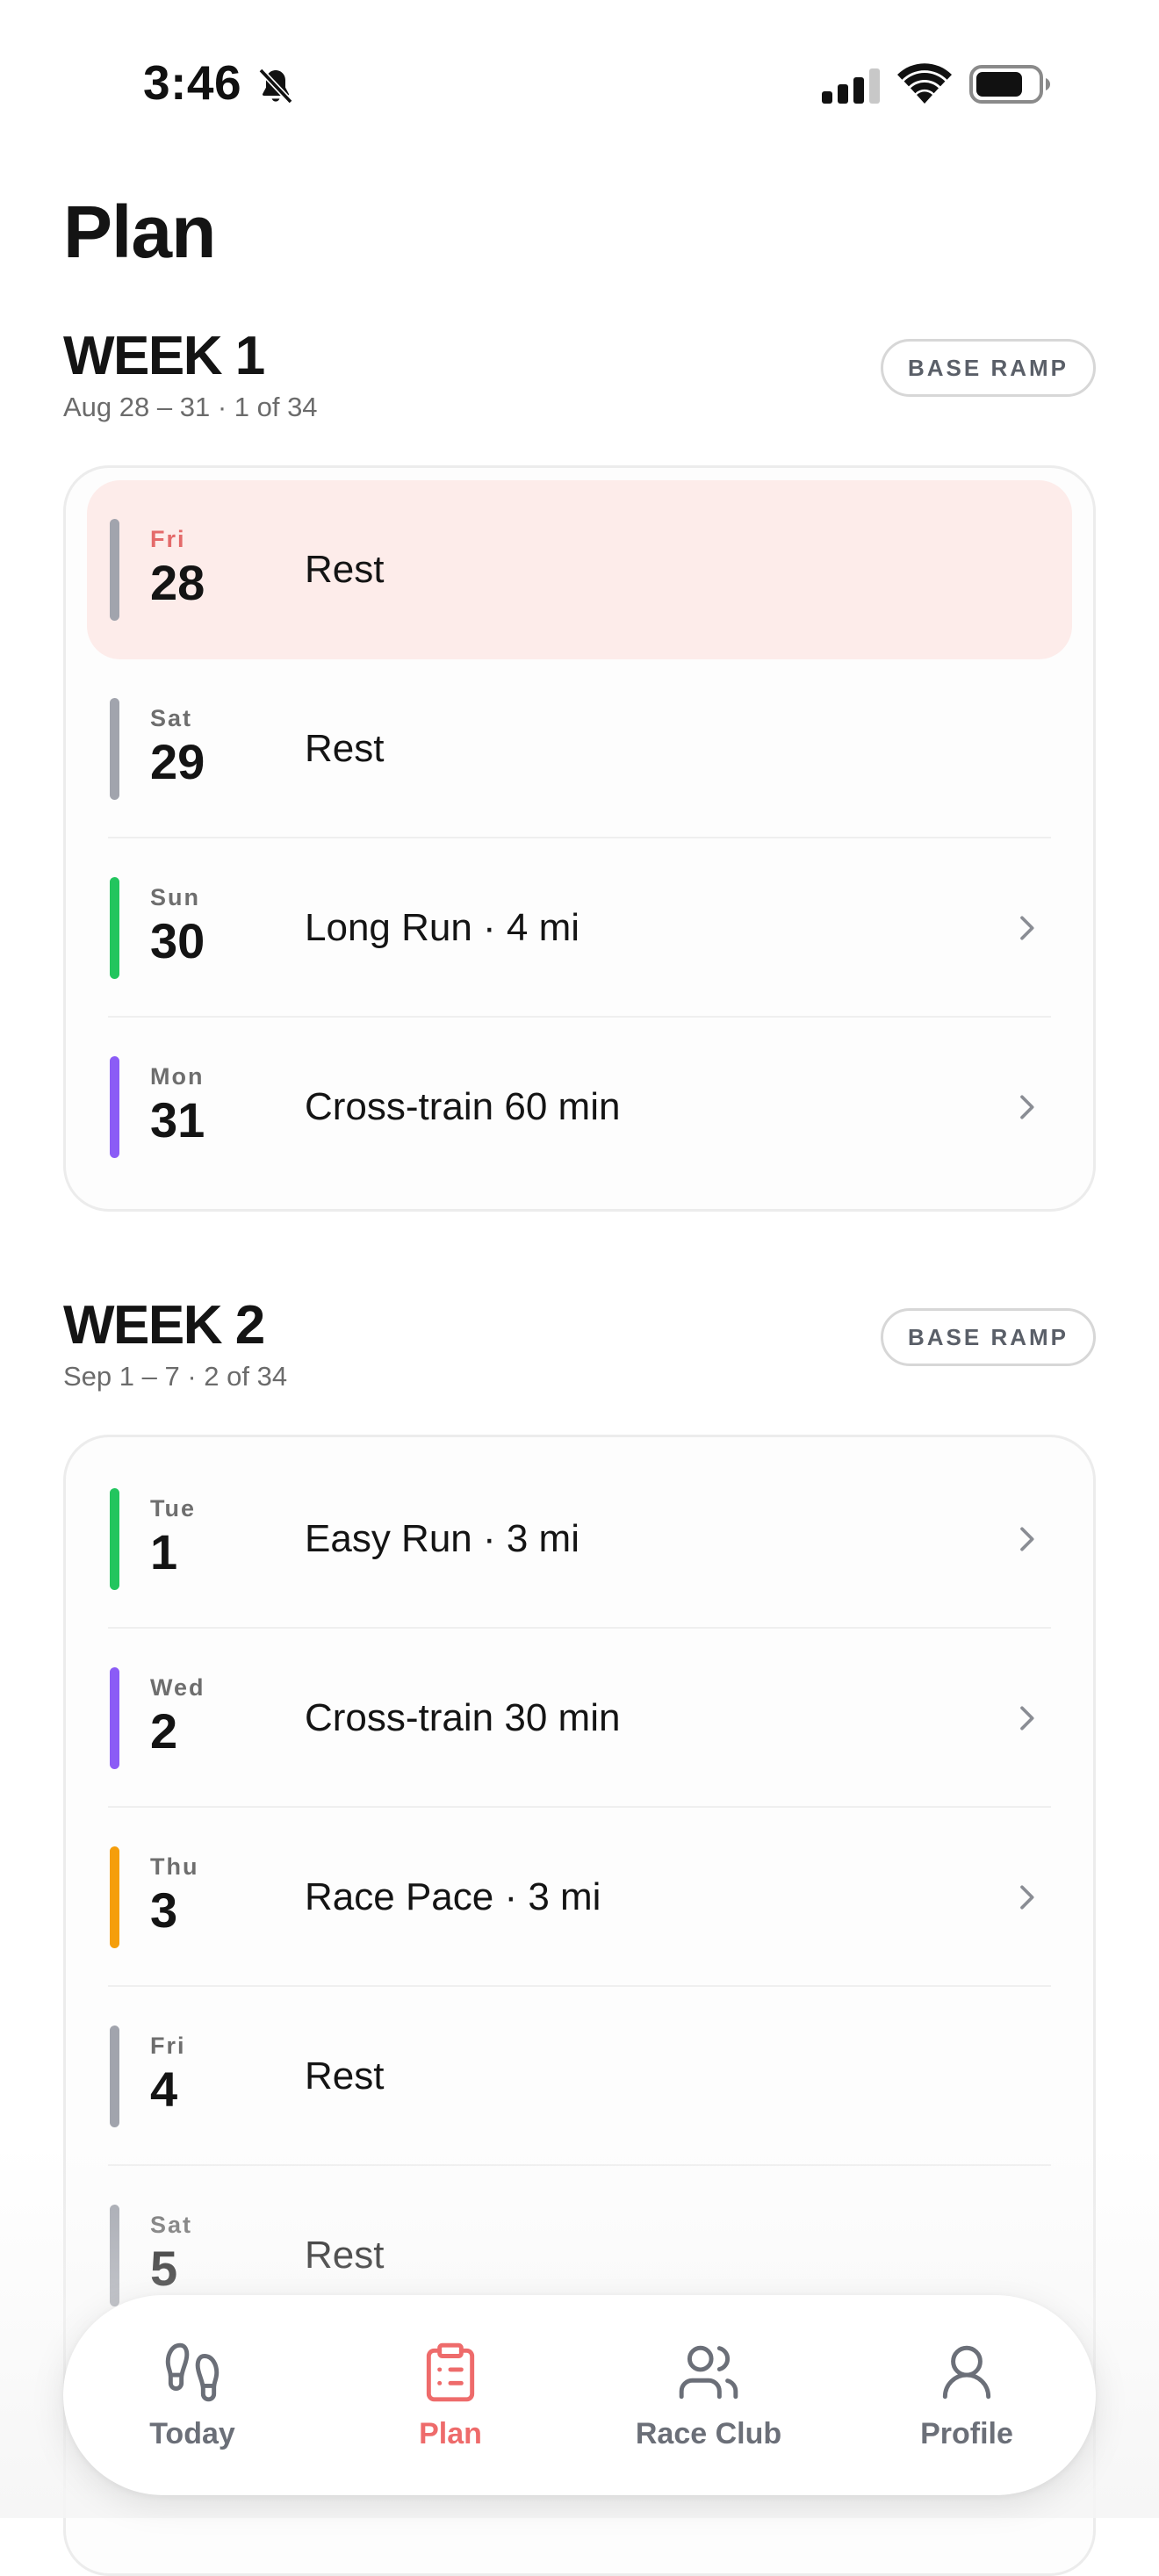  Describe the element at coordinates (173, 1508) in the screenshot. I see `day-of-week: Tue` at that location.